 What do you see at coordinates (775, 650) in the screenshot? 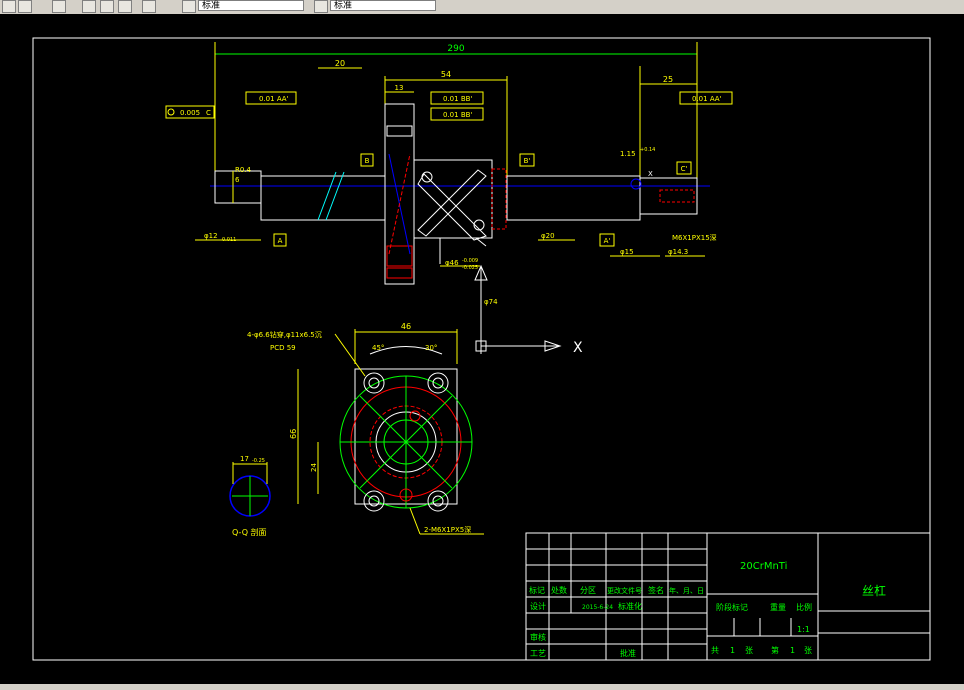
I see `tb-di: 第` at bounding box center [775, 650].